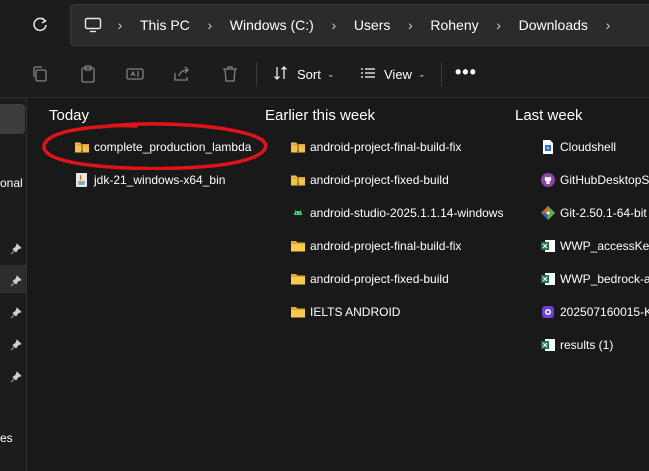  I want to click on file-name: WWP_accessKeys, so click(604, 246).